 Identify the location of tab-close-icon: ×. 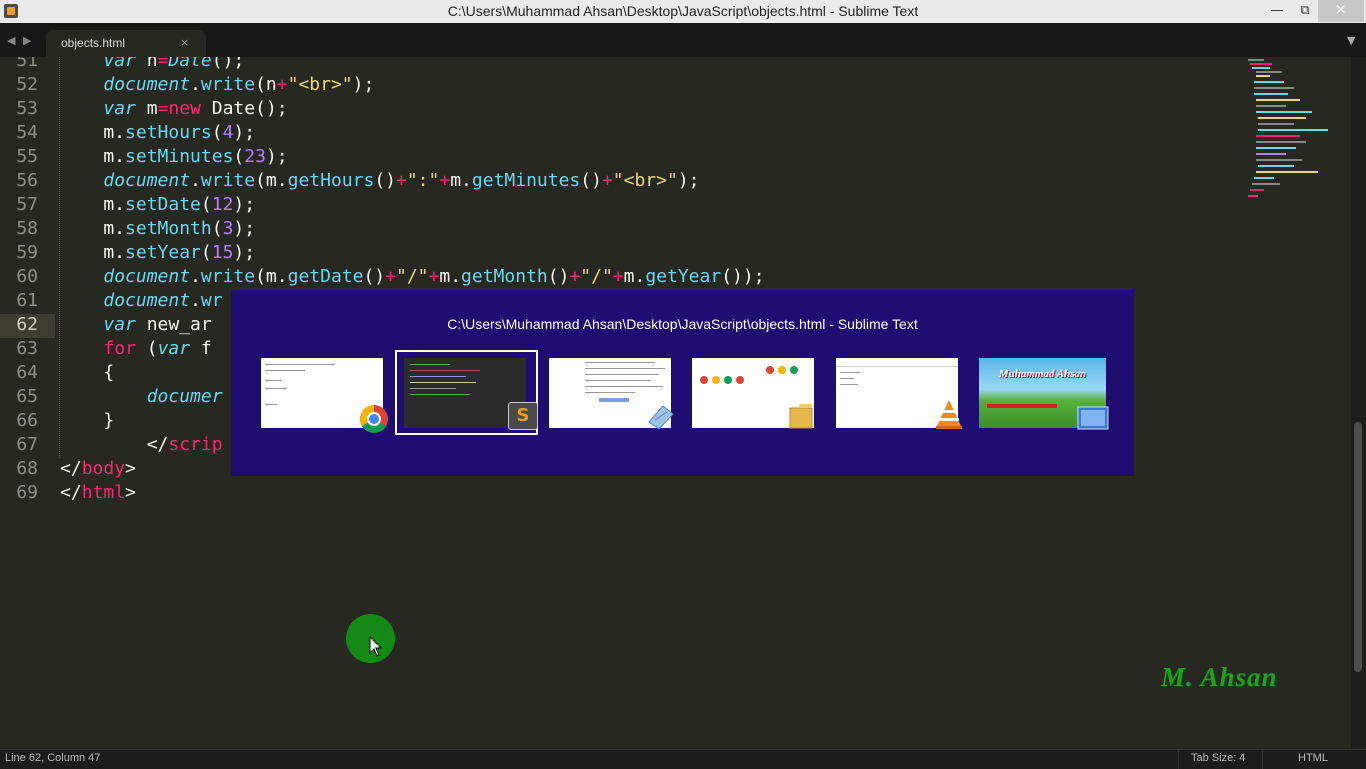
(184, 42).